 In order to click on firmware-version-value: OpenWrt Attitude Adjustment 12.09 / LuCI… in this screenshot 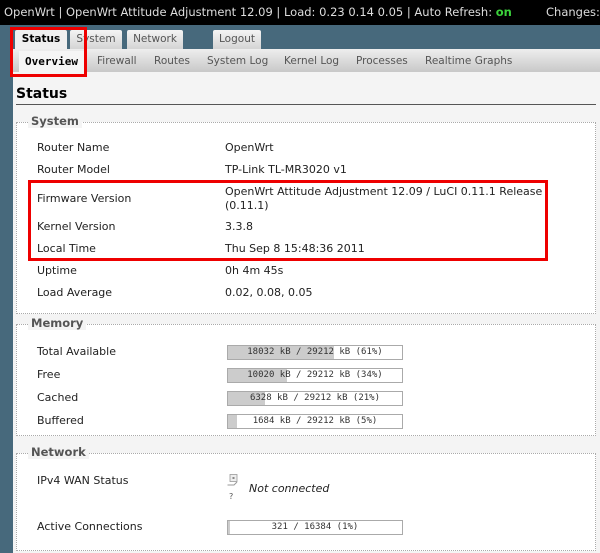, I will do `click(384, 198)`.